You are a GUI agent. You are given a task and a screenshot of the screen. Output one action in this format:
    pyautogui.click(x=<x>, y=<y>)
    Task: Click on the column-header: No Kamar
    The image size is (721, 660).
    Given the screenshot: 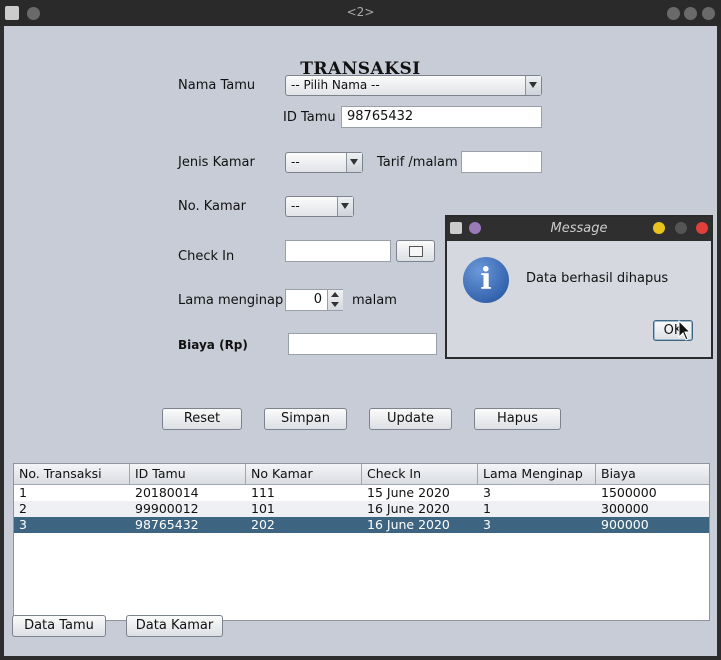 What is the action you would take?
    pyautogui.click(x=304, y=474)
    